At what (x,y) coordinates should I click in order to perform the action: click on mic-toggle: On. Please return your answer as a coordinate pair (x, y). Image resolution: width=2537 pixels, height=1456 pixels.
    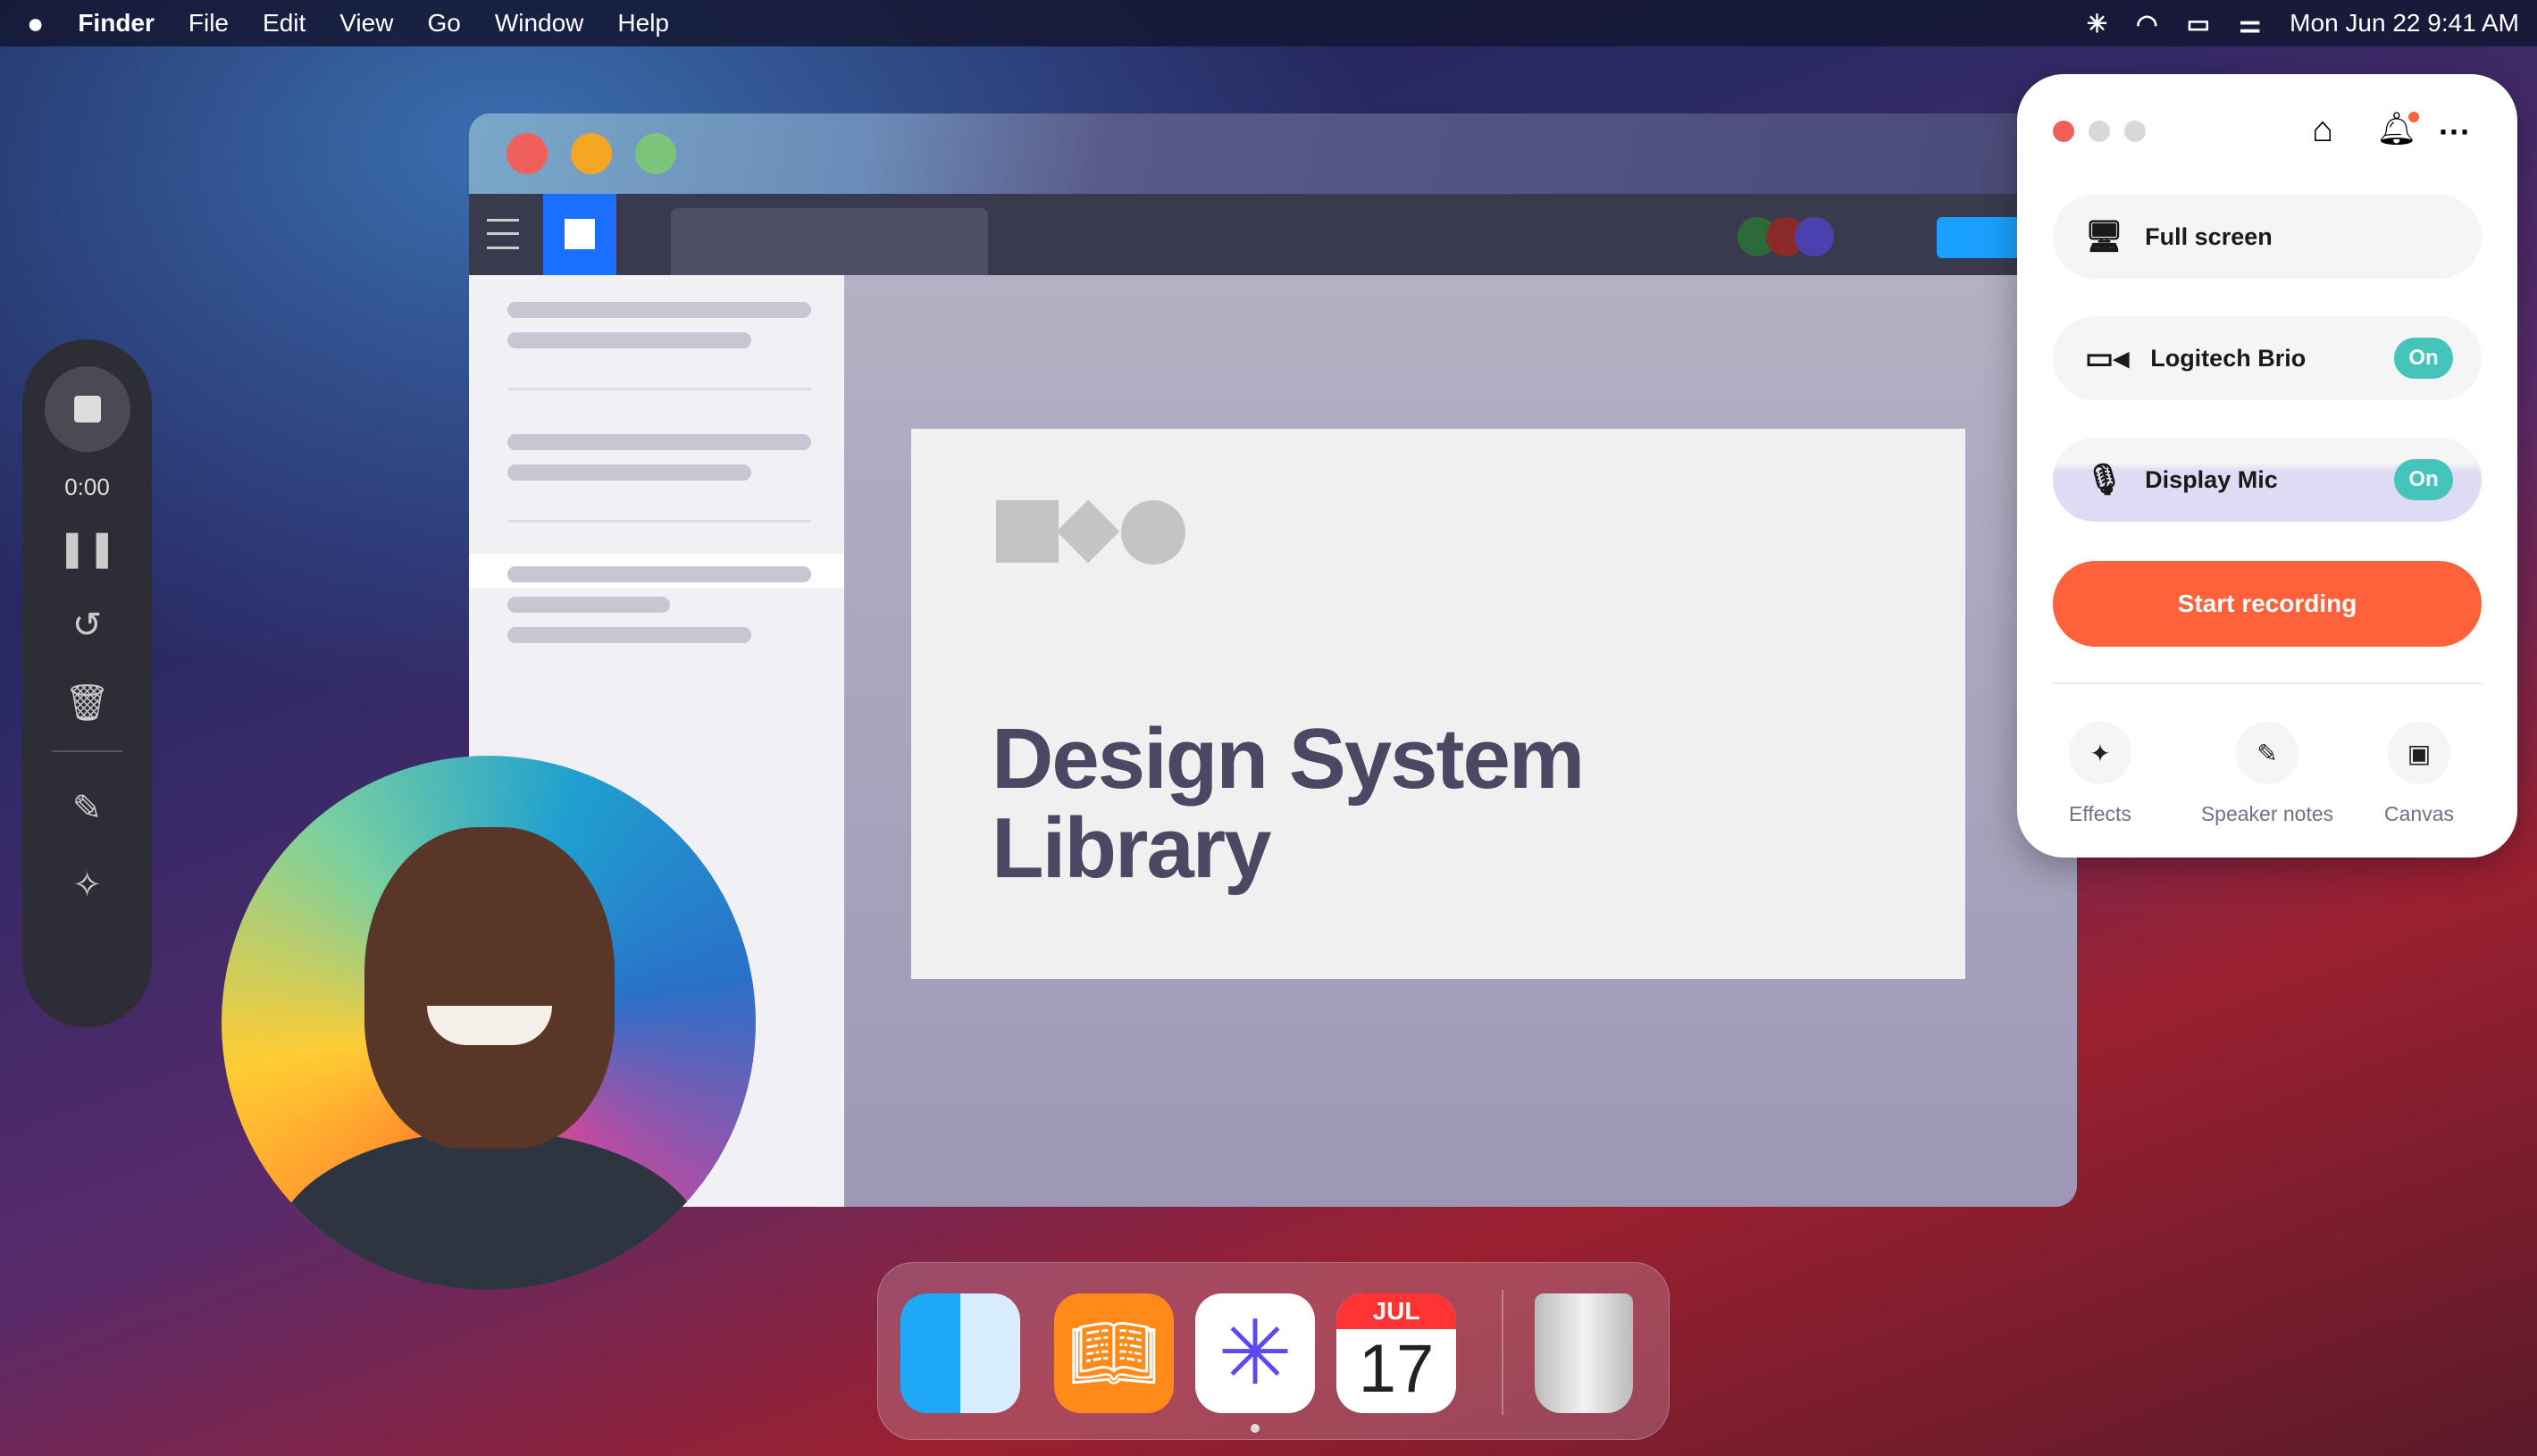
    Looking at the image, I should click on (2423, 479).